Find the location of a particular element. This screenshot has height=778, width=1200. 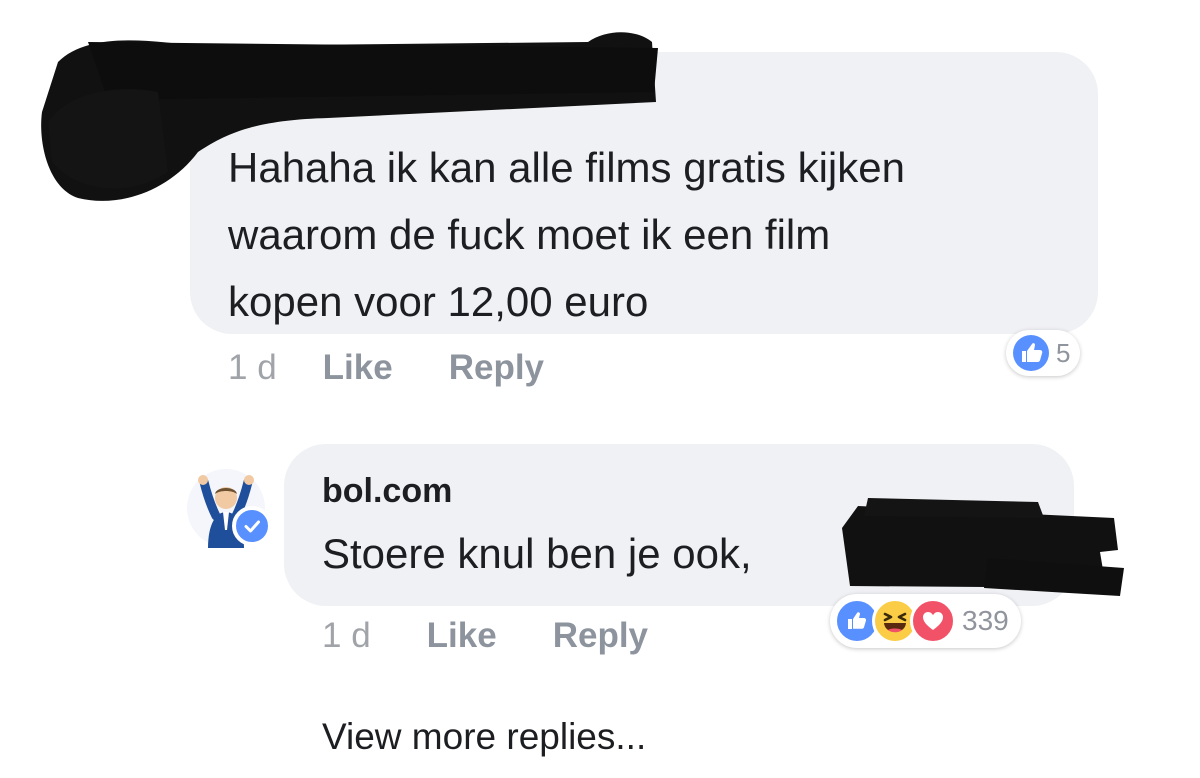

like-icon is located at coordinates (1031, 353).